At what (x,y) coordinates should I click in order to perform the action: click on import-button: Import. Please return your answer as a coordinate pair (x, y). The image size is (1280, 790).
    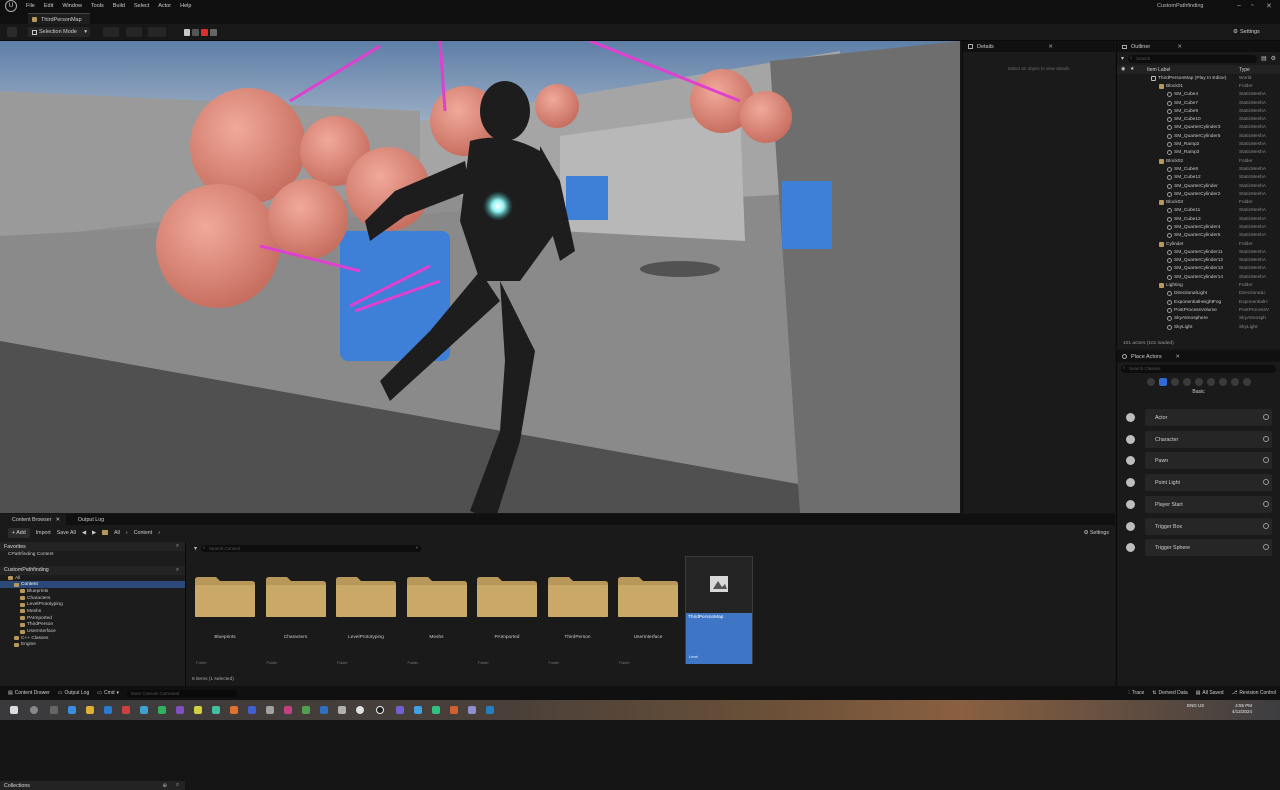
    Looking at the image, I should click on (43, 533).